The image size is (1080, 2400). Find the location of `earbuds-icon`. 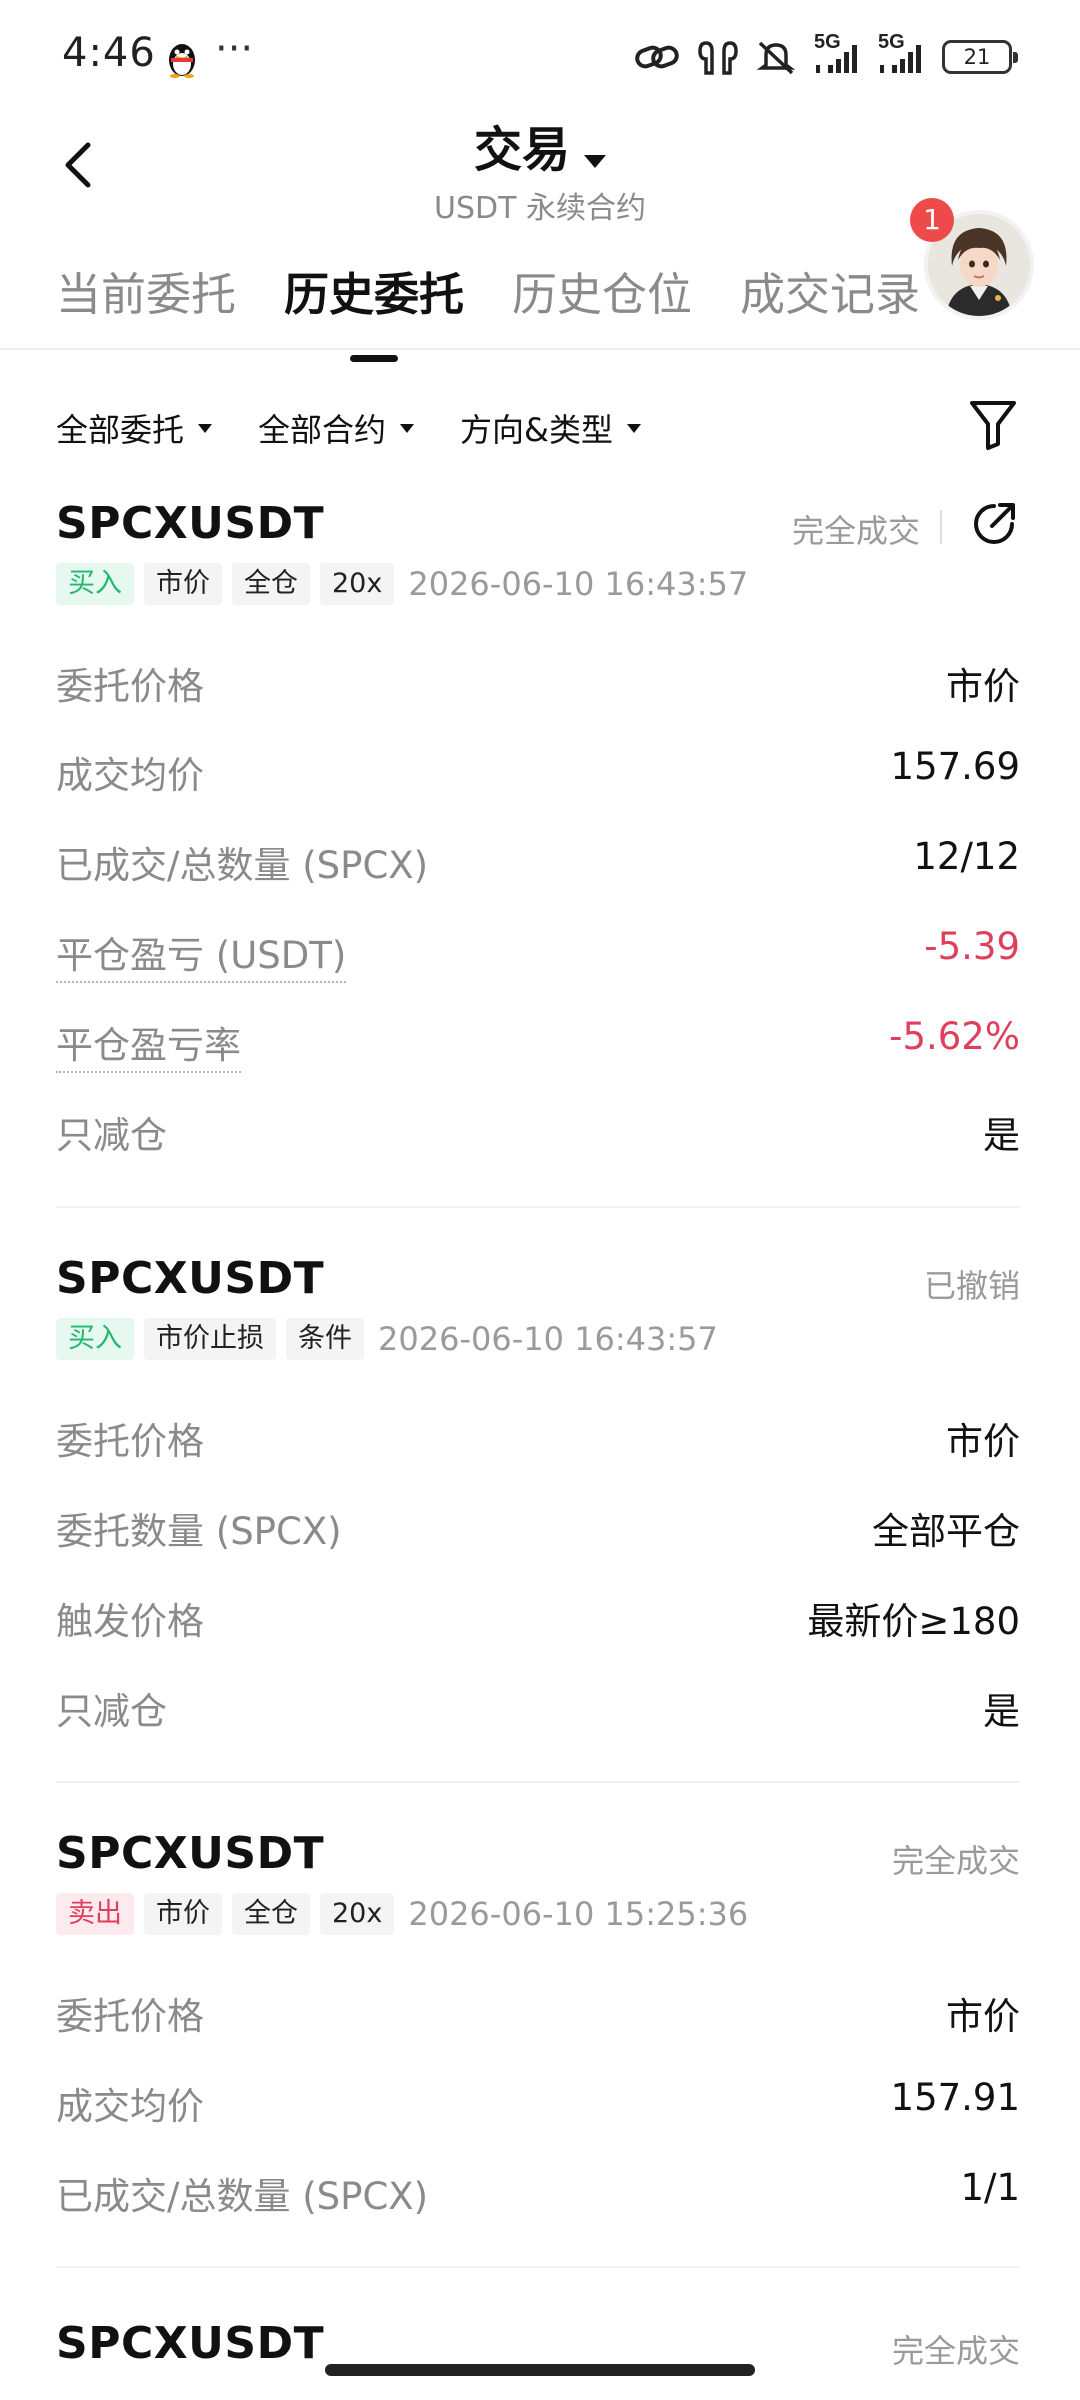

earbuds-icon is located at coordinates (718, 57).